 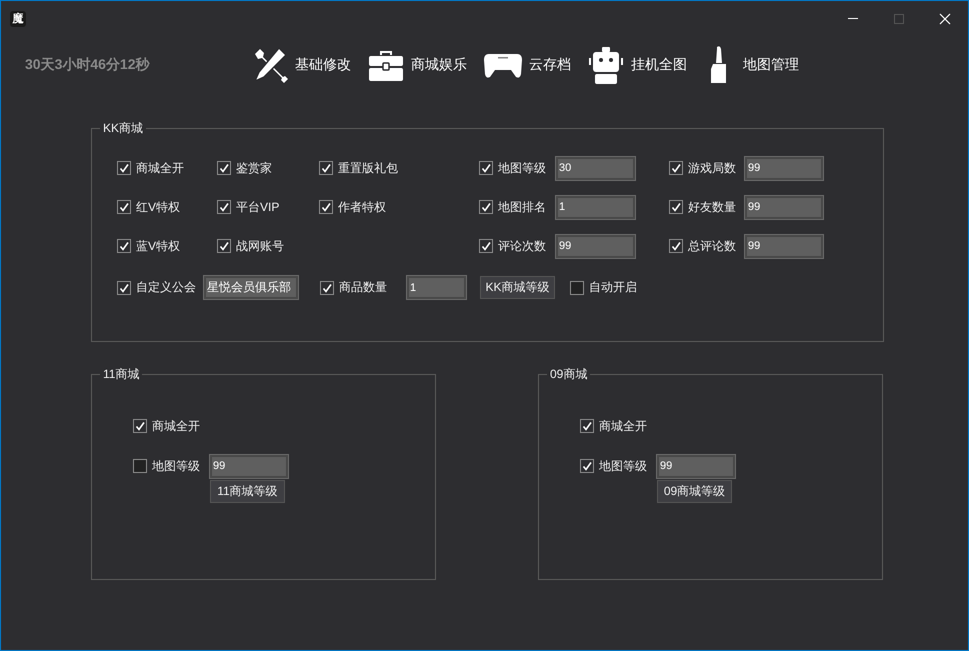 I want to click on option-label: 评论次数, so click(x=522, y=246).